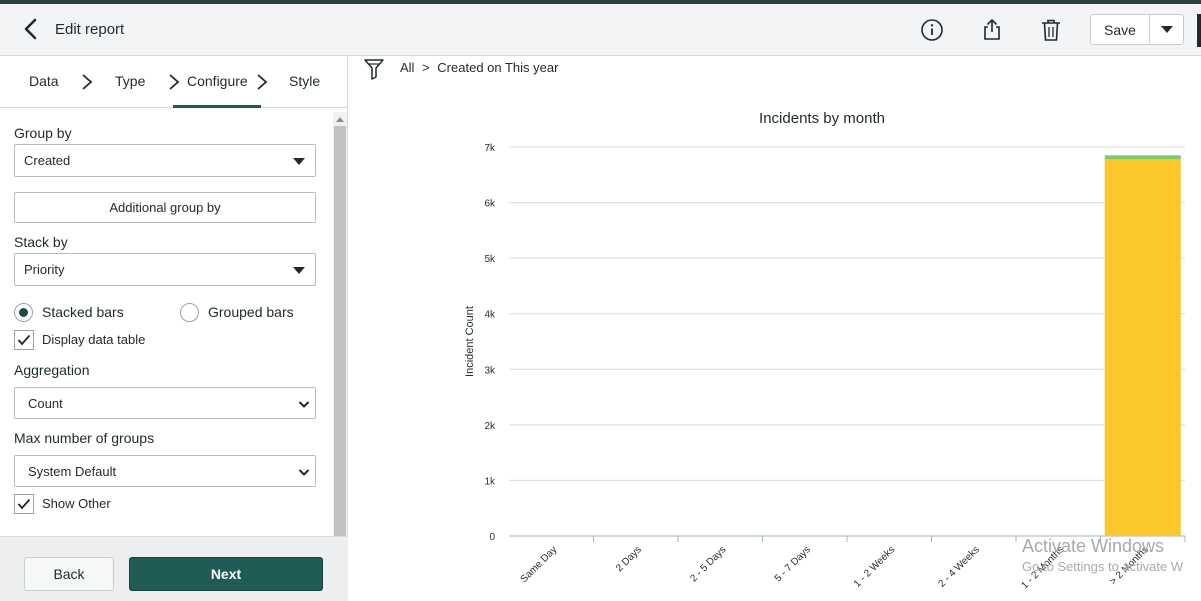  I want to click on scroll-up-arrow-icon, so click(340, 119).